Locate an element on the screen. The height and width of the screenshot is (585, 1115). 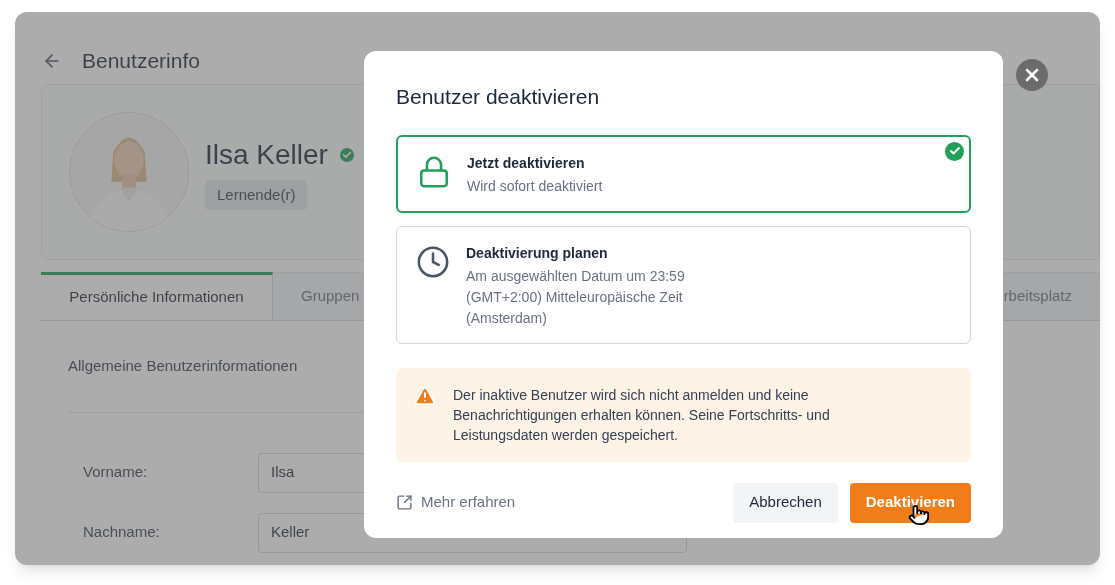
option-card: Jetzt deaktivieren Wird sofort deaktiviert is located at coordinates (683, 173).